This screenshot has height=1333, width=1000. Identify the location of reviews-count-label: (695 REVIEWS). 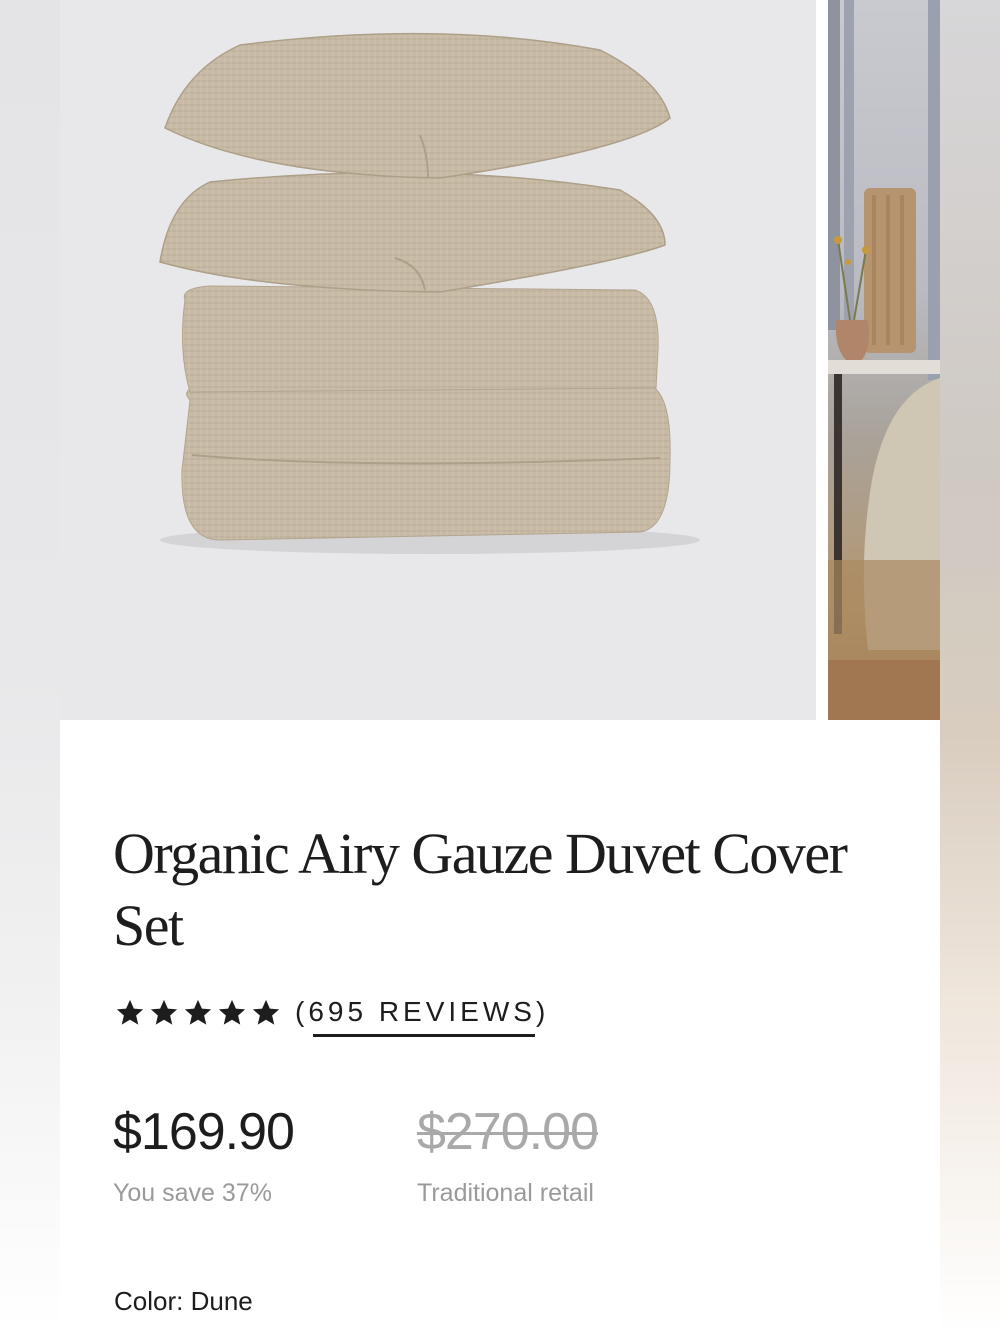
(422, 1011).